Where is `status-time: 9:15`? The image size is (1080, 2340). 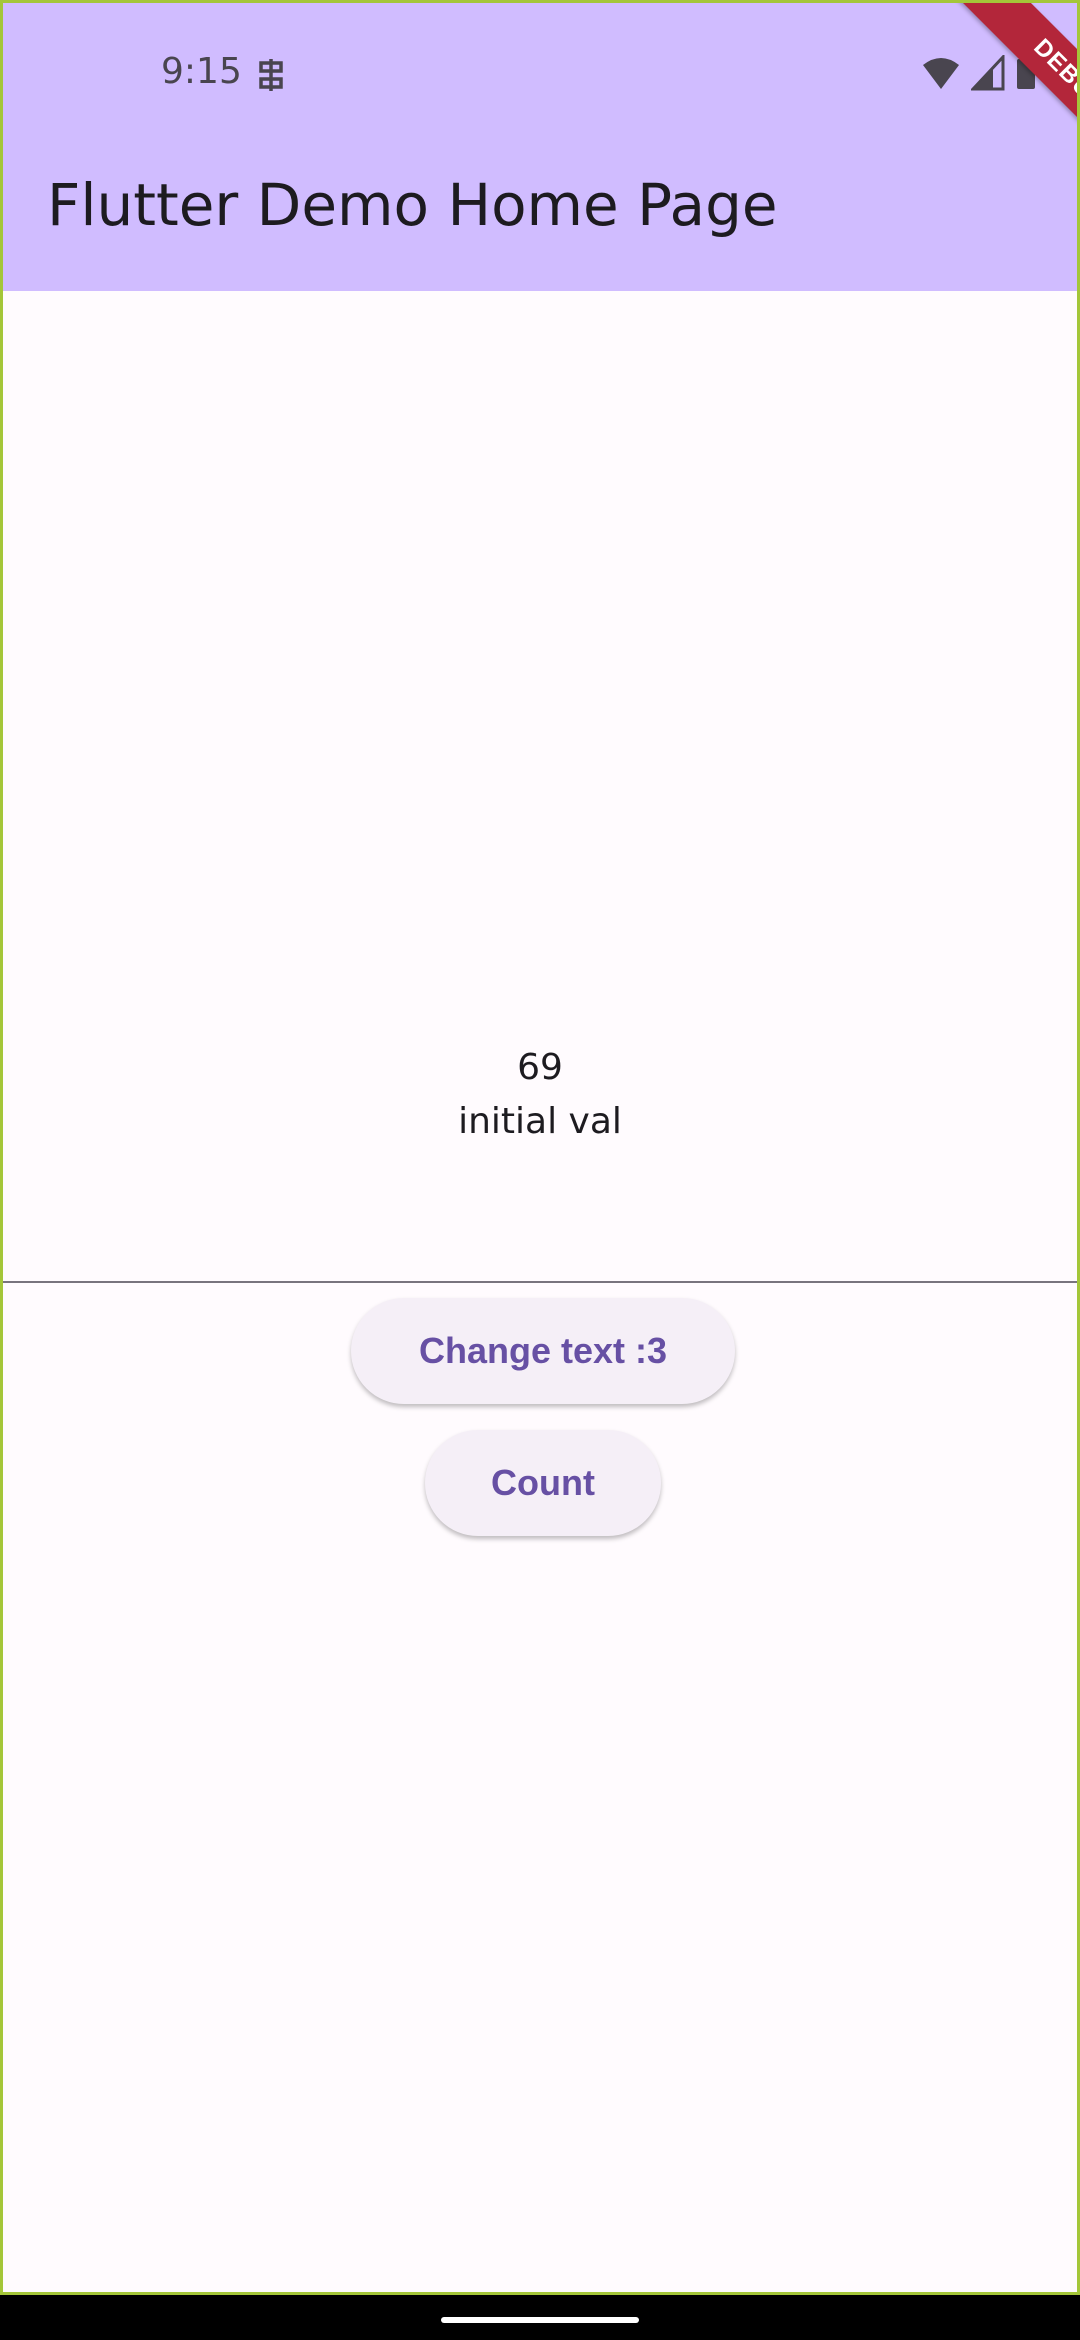 status-time: 9:15 is located at coordinates (201, 71).